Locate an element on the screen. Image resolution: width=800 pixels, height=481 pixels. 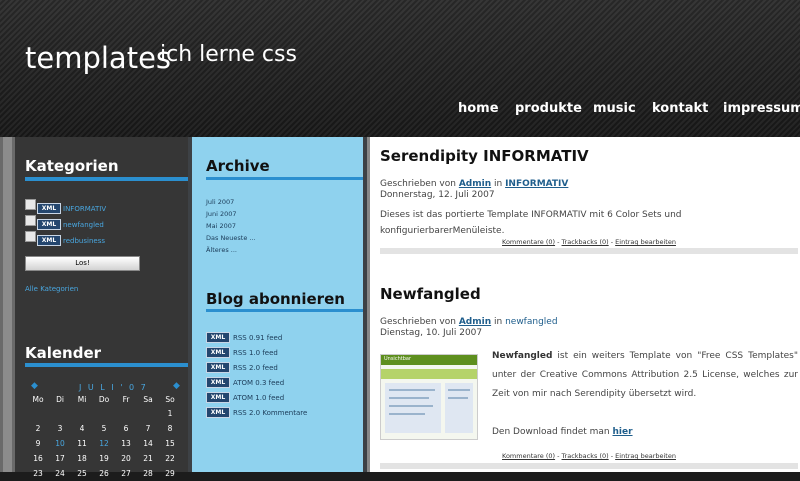
site-subtitle: ich lerne css is located at coordinates (228, 54).